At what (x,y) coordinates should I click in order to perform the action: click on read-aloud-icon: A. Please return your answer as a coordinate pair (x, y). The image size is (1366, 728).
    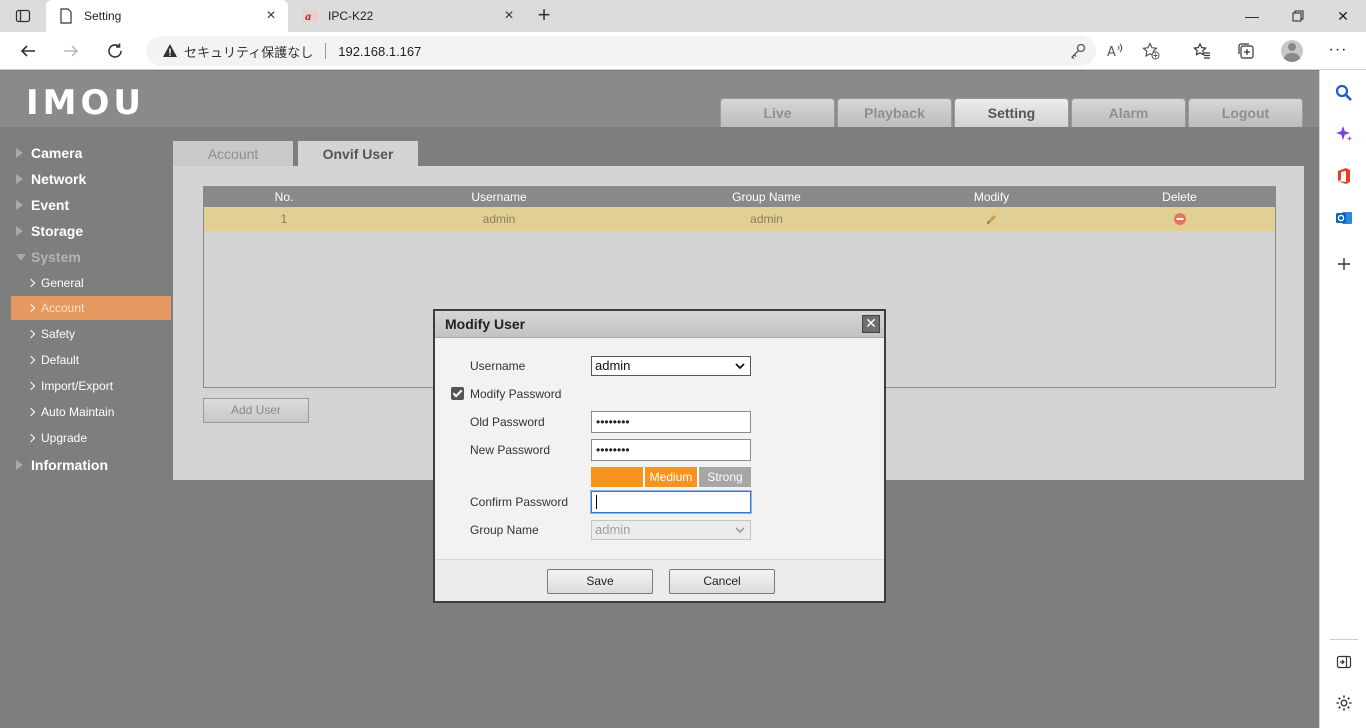
    Looking at the image, I should click on (1115, 51).